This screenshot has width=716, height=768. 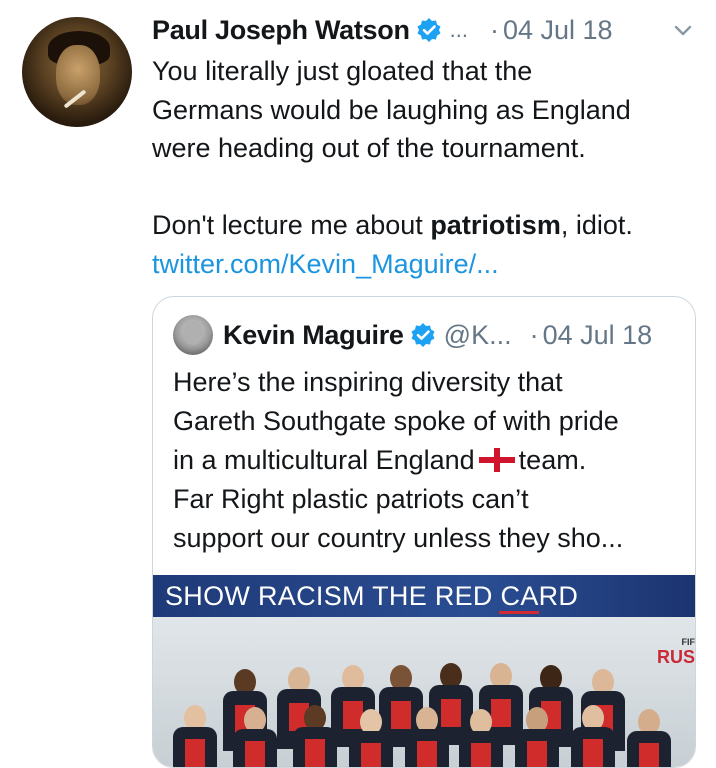 What do you see at coordinates (683, 29) in the screenshot?
I see `chevron-down-icon` at bounding box center [683, 29].